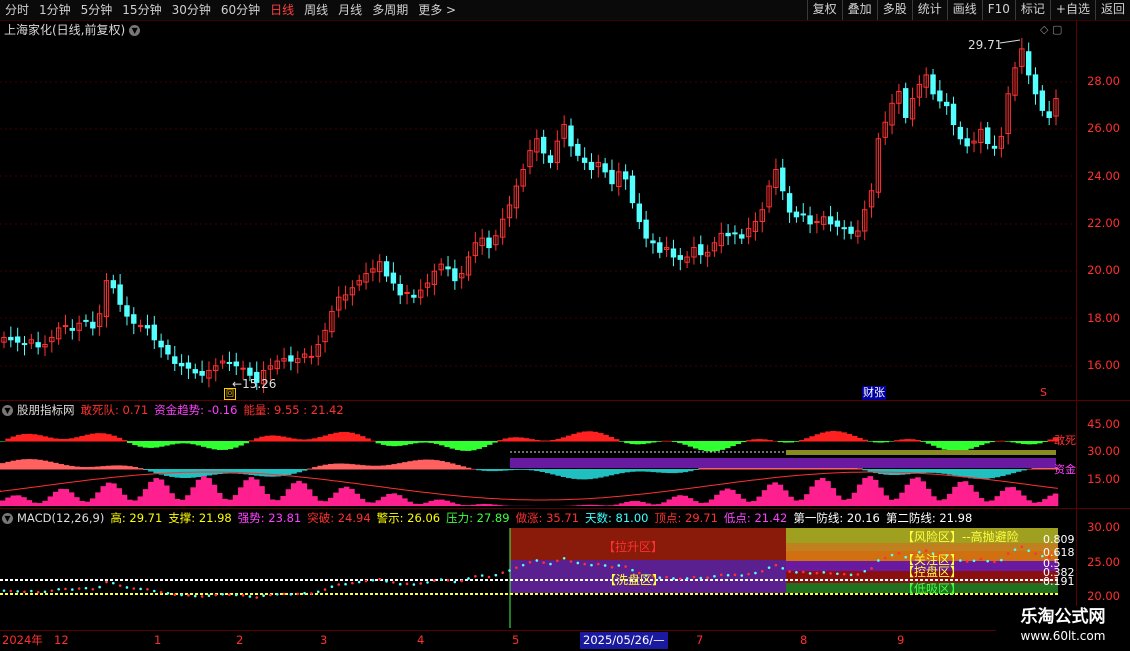  I want to click on event-badge: 财张, so click(874, 393).